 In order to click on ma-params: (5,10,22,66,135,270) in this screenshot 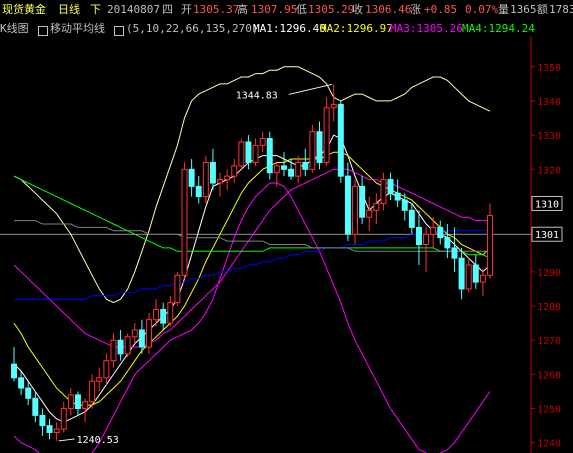, I will do `click(192, 28)`.